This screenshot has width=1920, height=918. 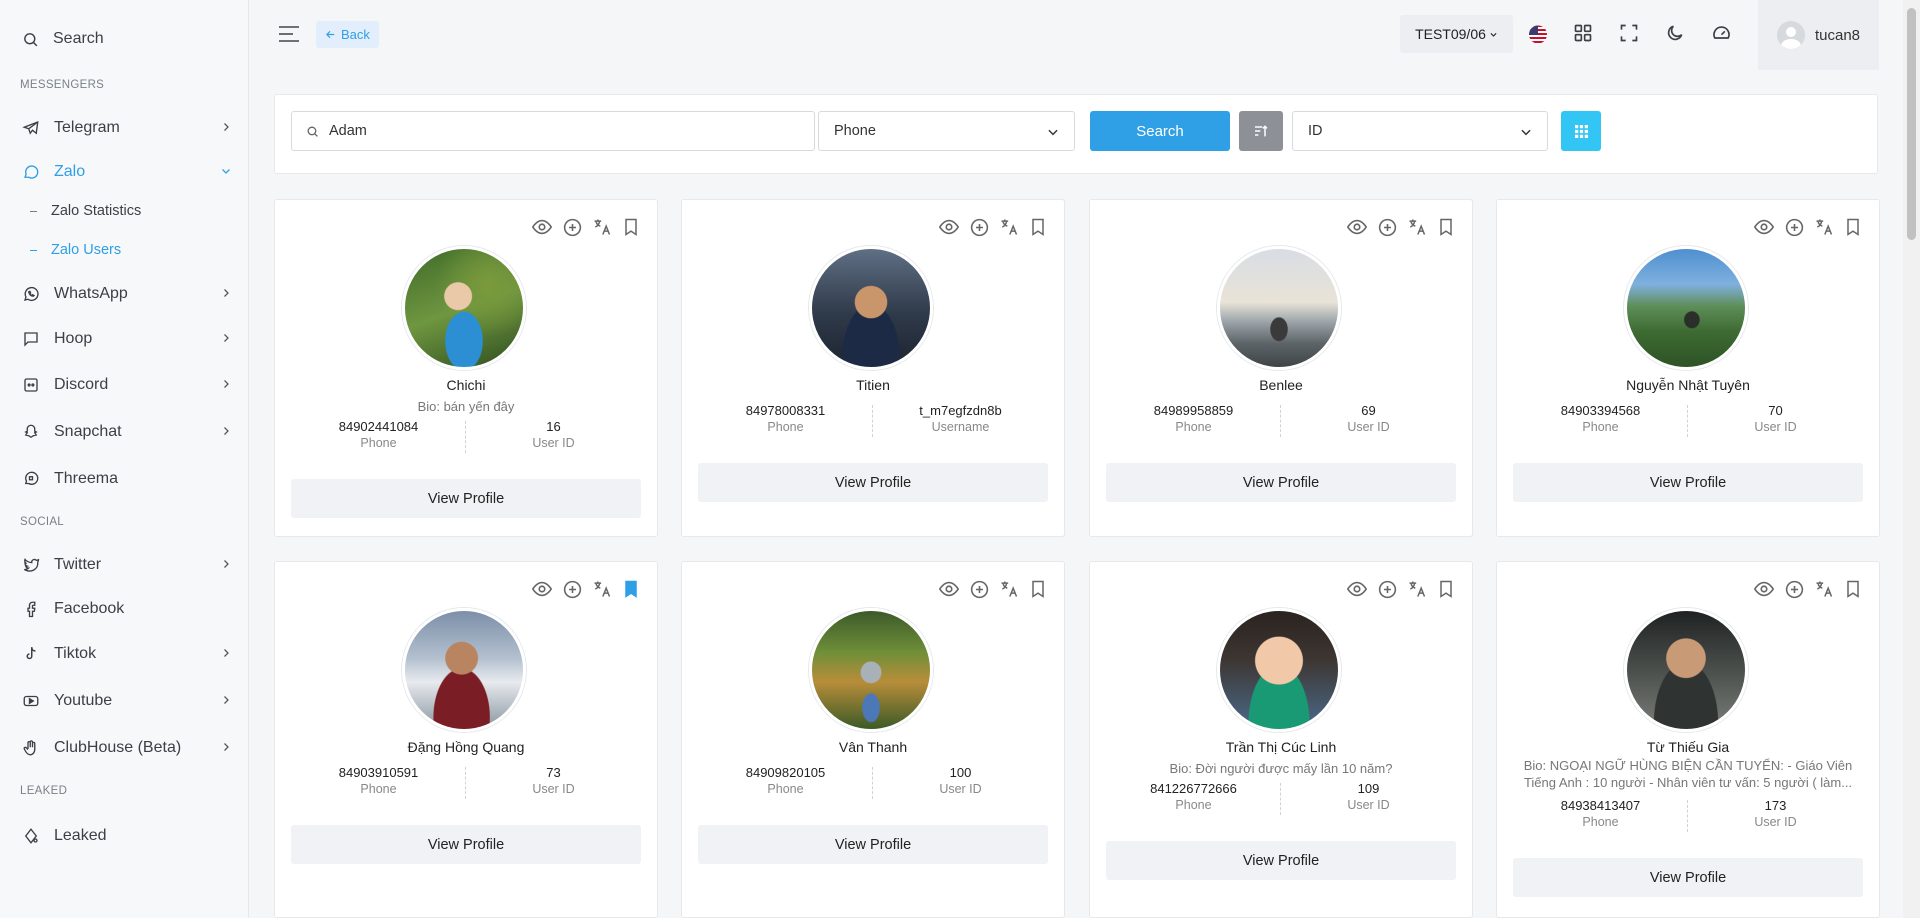 I want to click on back-button: Back, so click(x=347, y=34).